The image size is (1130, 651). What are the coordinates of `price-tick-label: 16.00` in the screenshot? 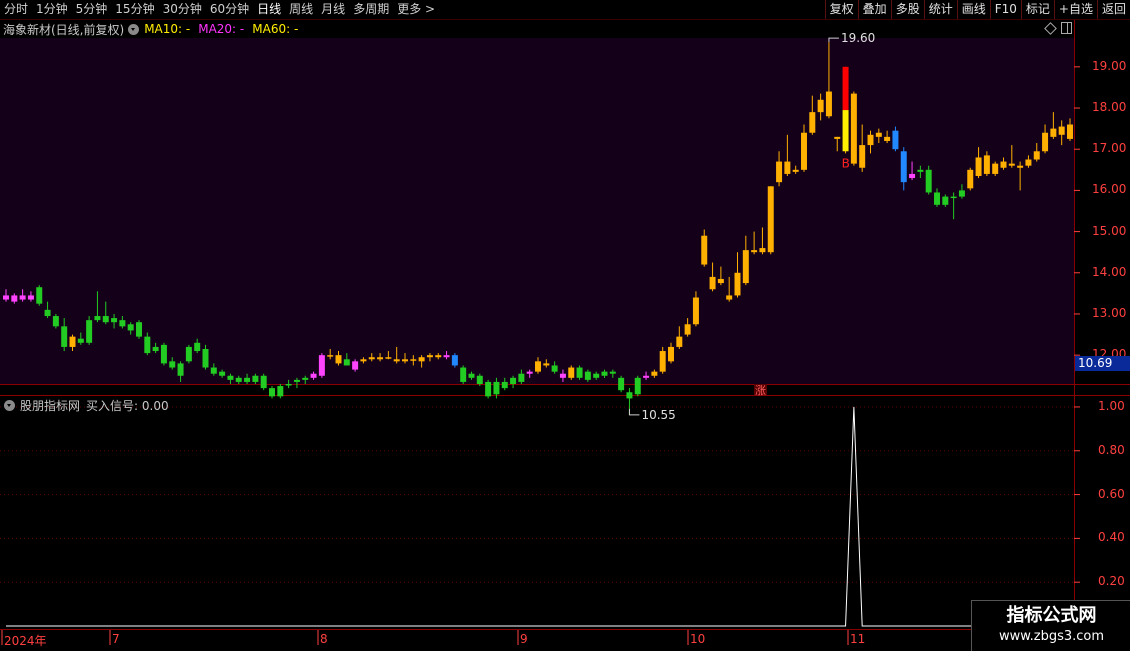 It's located at (1109, 189).